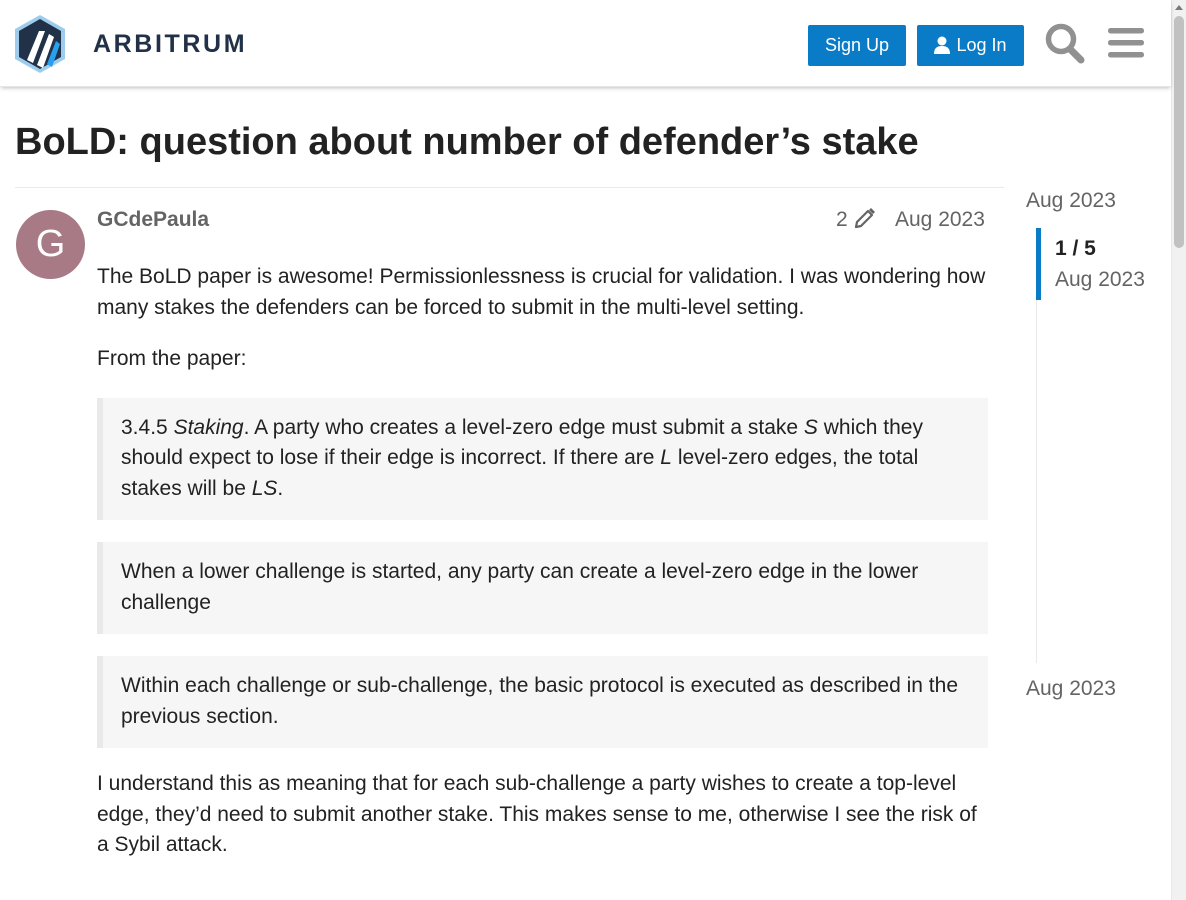  What do you see at coordinates (153, 220) in the screenshot?
I see `post-username: GCdePaula` at bounding box center [153, 220].